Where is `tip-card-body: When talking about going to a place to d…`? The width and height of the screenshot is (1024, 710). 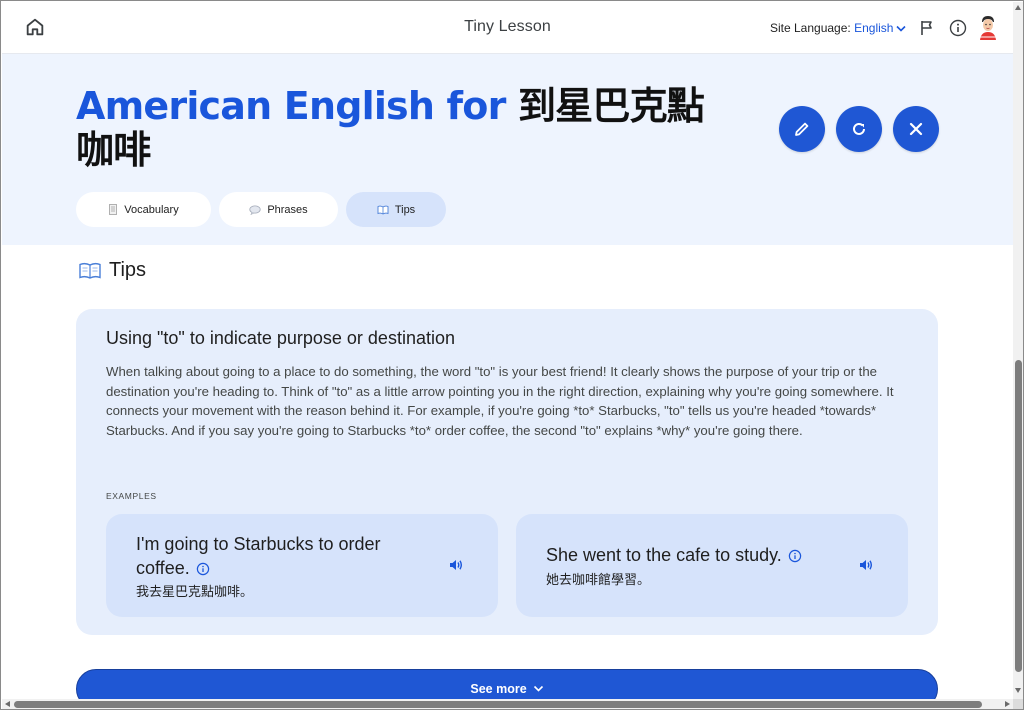 tip-card-body: When talking about going to a place to d… is located at coordinates (500, 401).